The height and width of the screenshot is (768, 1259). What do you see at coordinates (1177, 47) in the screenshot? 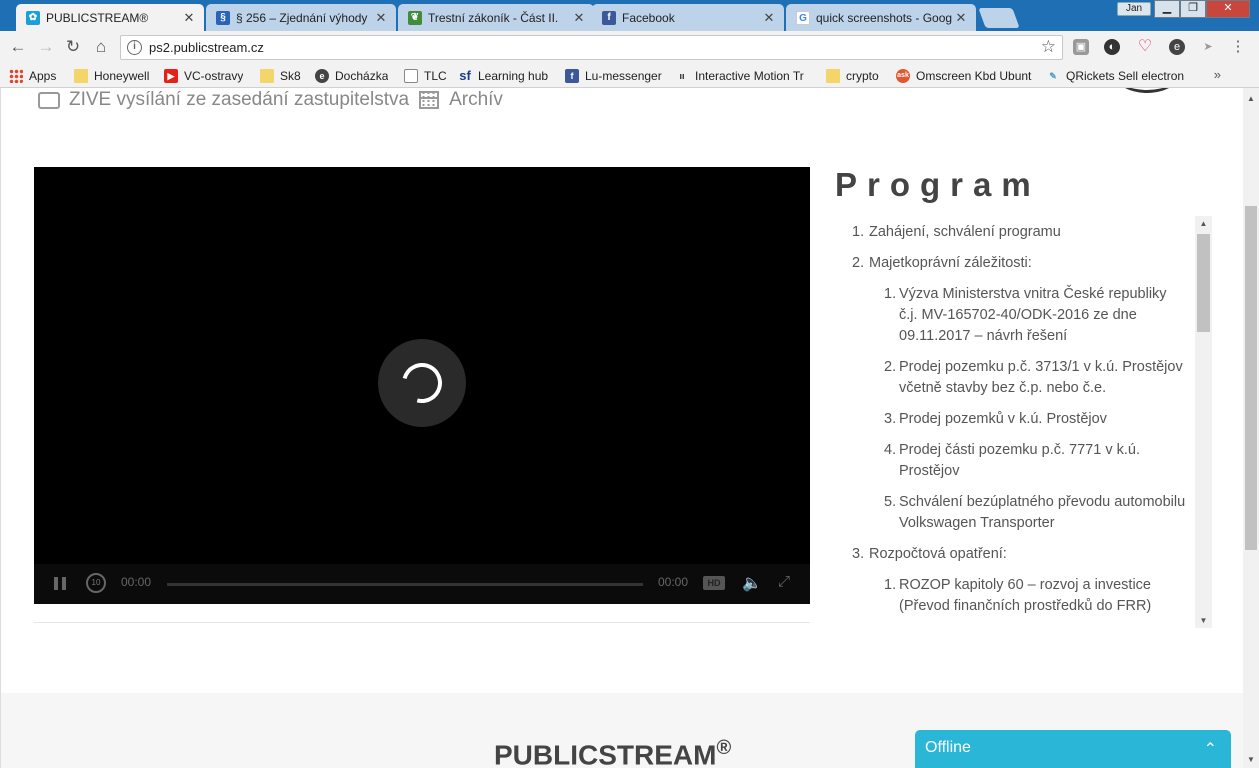
I see `extension-e-icon: e` at bounding box center [1177, 47].